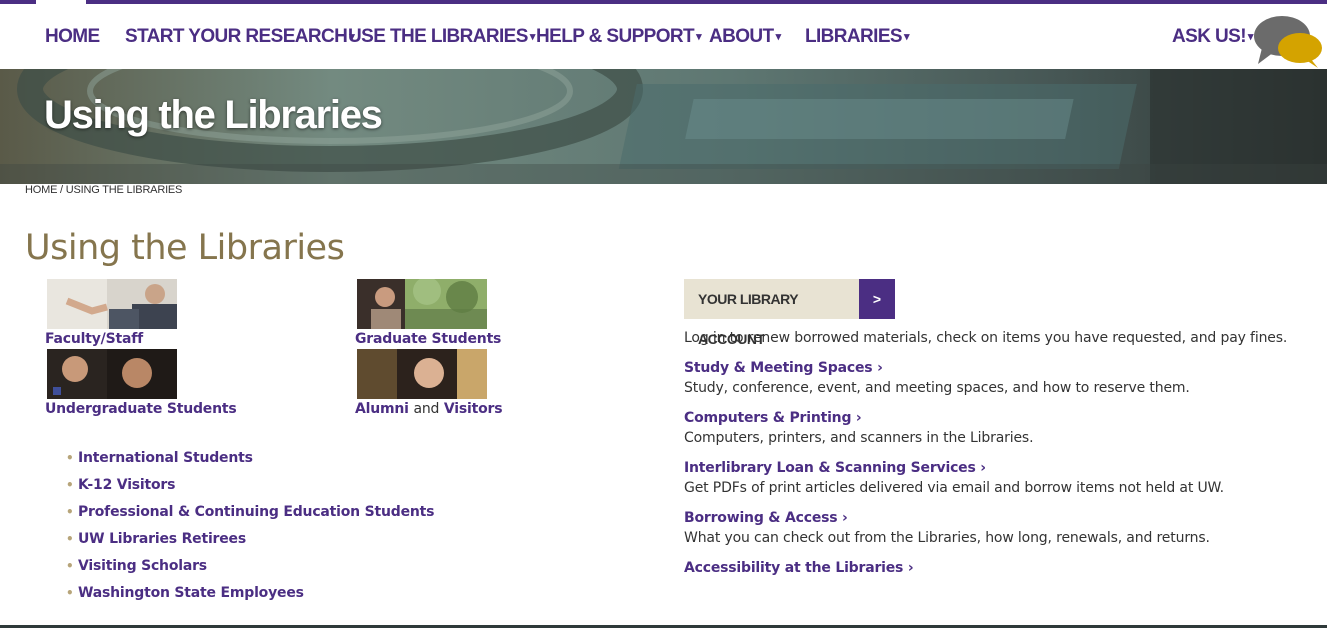 This screenshot has width=1327, height=628. I want to click on library-account-label: YOUR LIBRARY ACCOUNT, so click(771, 313).